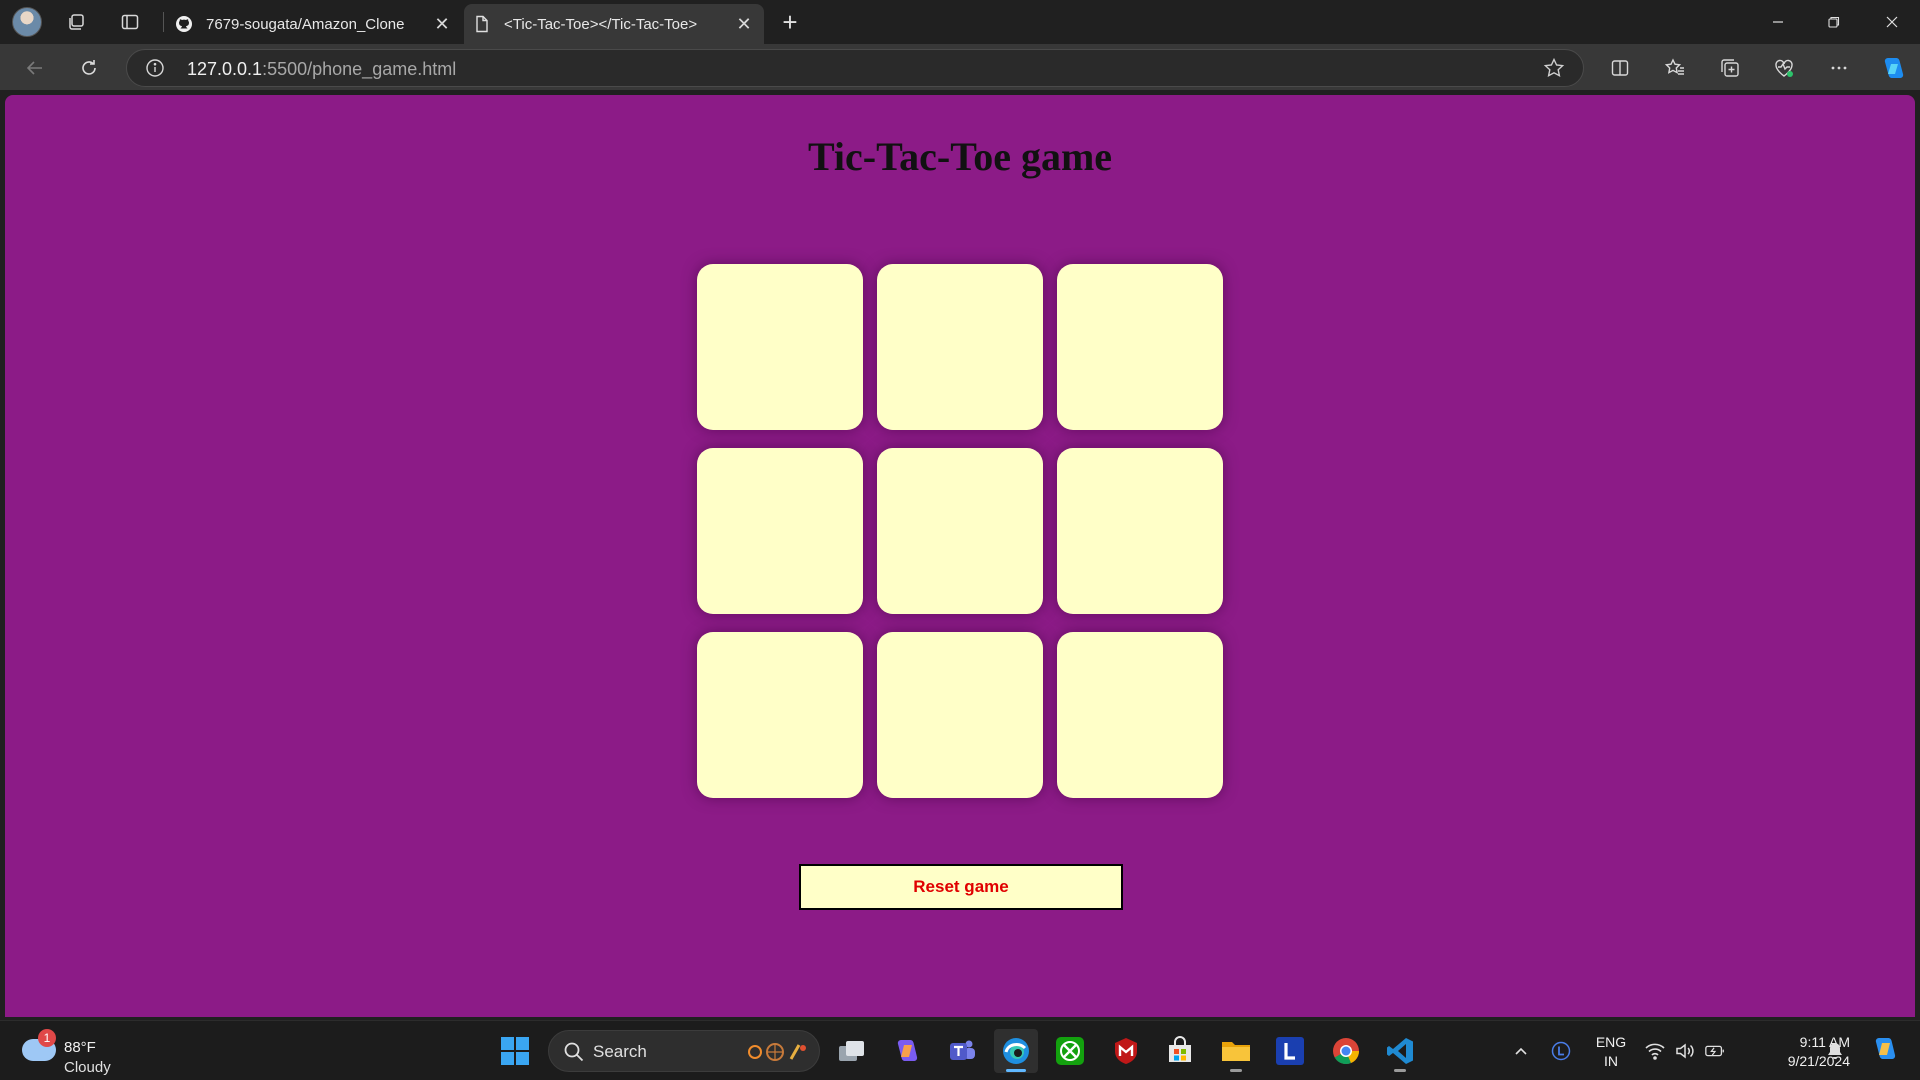 The image size is (1920, 1080). Describe the element at coordinates (305, 24) in the screenshot. I see `tab-title: 7679-sougata/Amazon_Clone` at that location.